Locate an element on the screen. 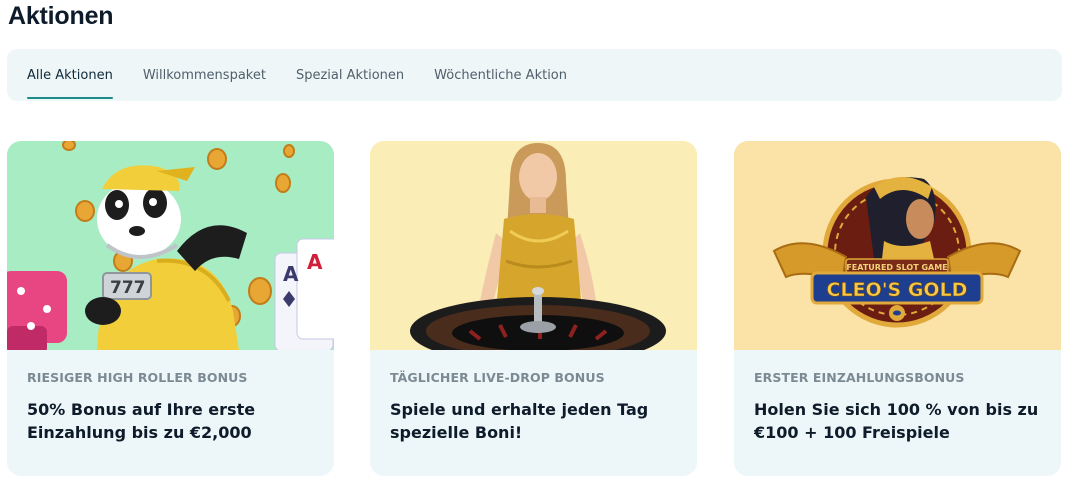 This screenshot has width=1069, height=484. promo-image-roulette-dealer is located at coordinates (533, 245).